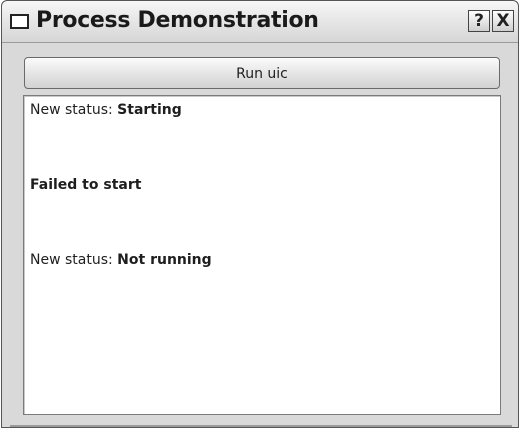  Describe the element at coordinates (19, 21) in the screenshot. I see `window-icon` at that location.